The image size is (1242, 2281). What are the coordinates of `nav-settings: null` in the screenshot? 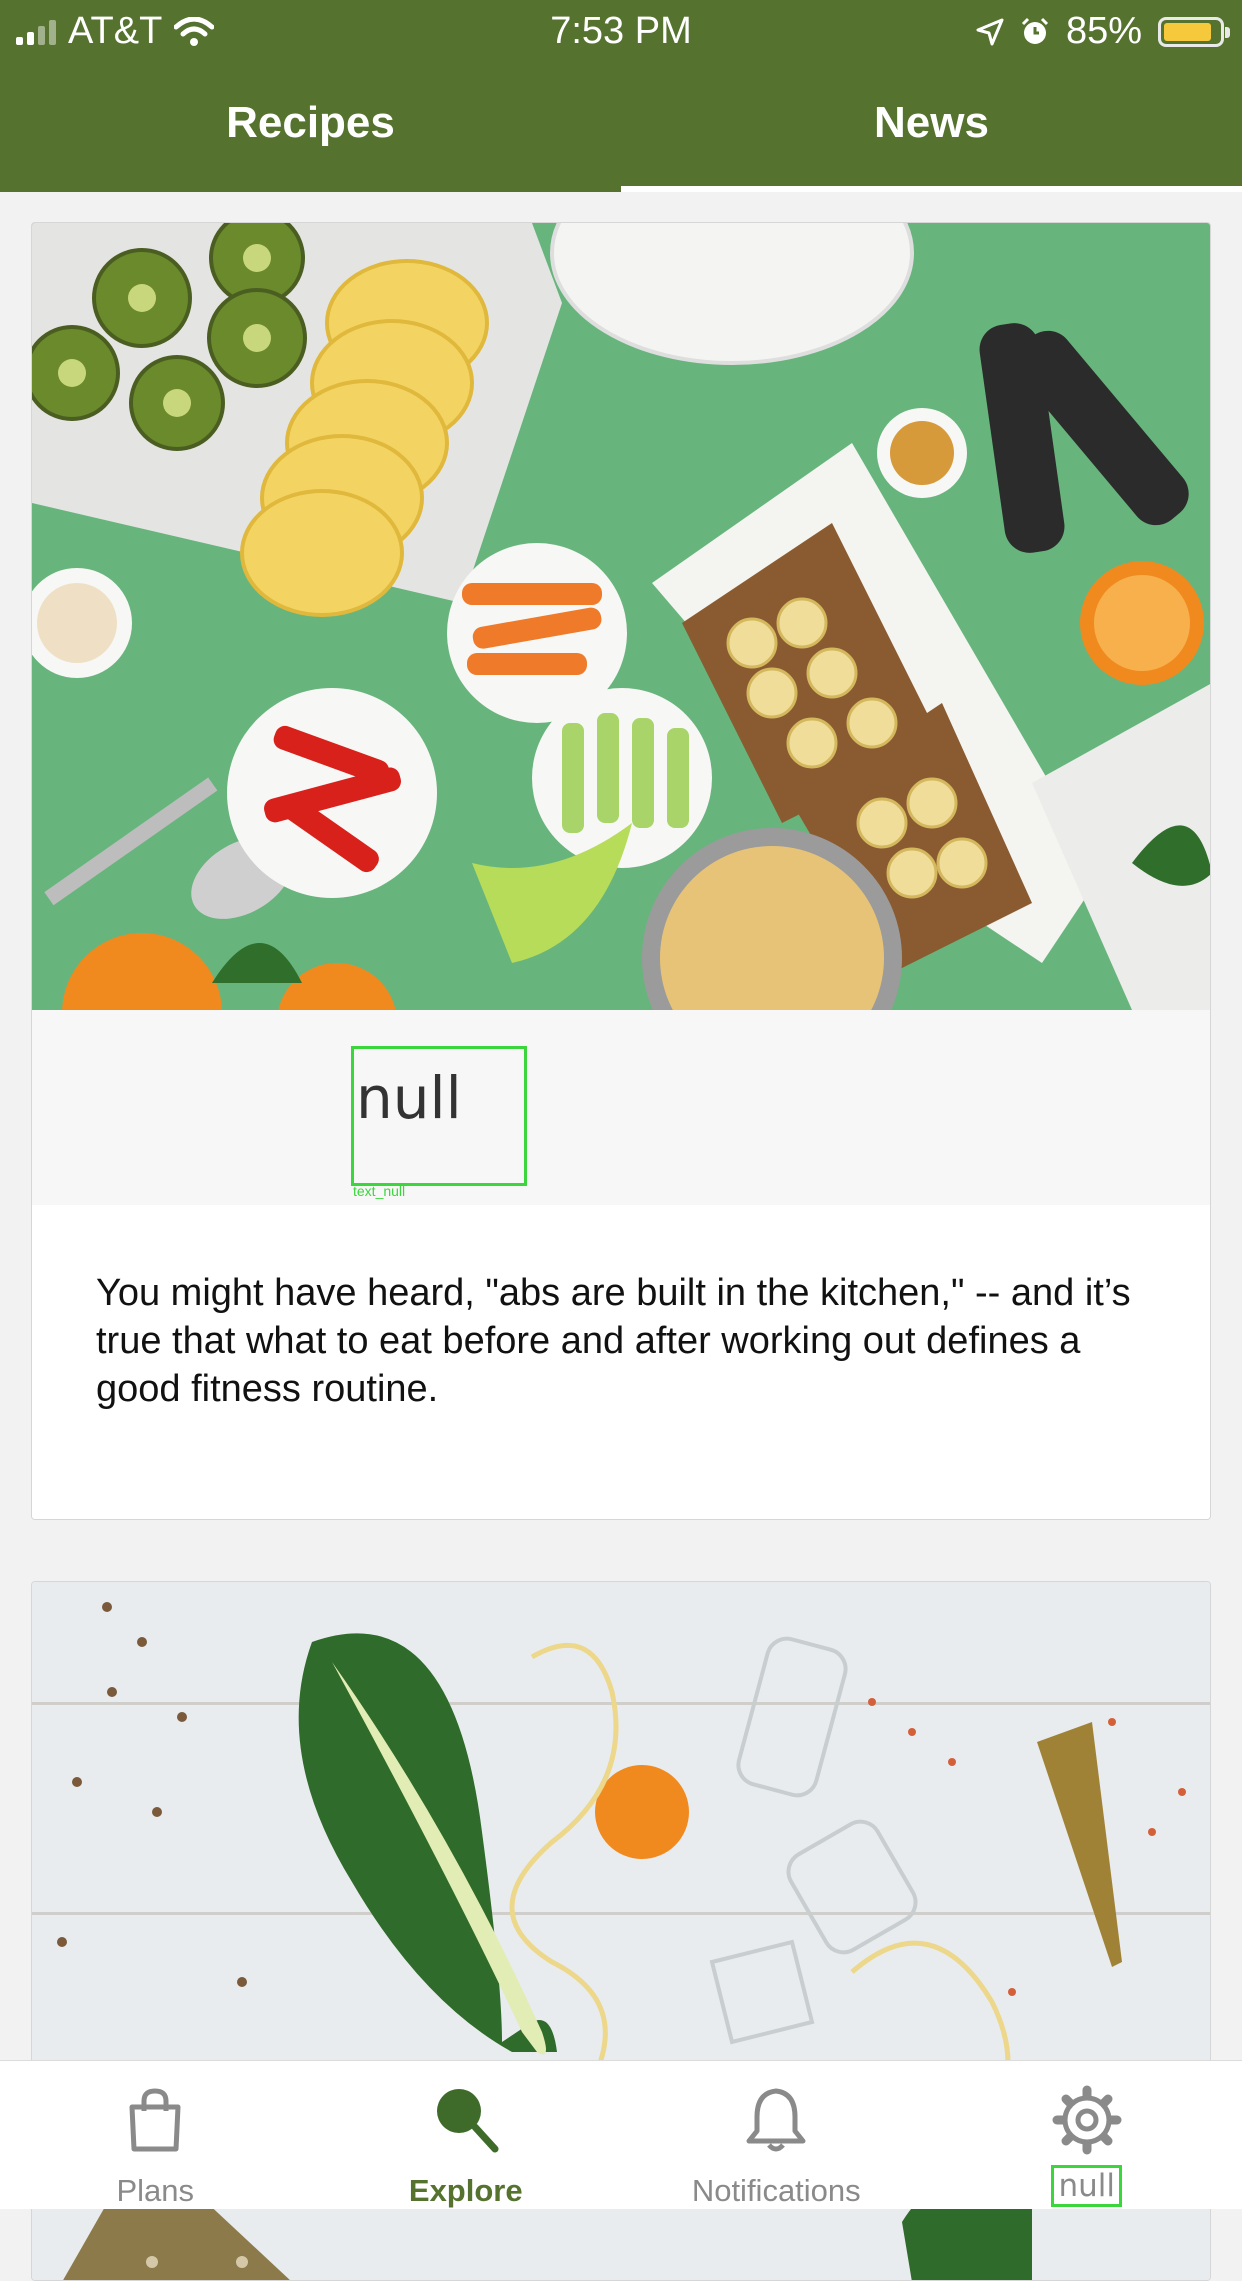 It's located at (1087, 2135).